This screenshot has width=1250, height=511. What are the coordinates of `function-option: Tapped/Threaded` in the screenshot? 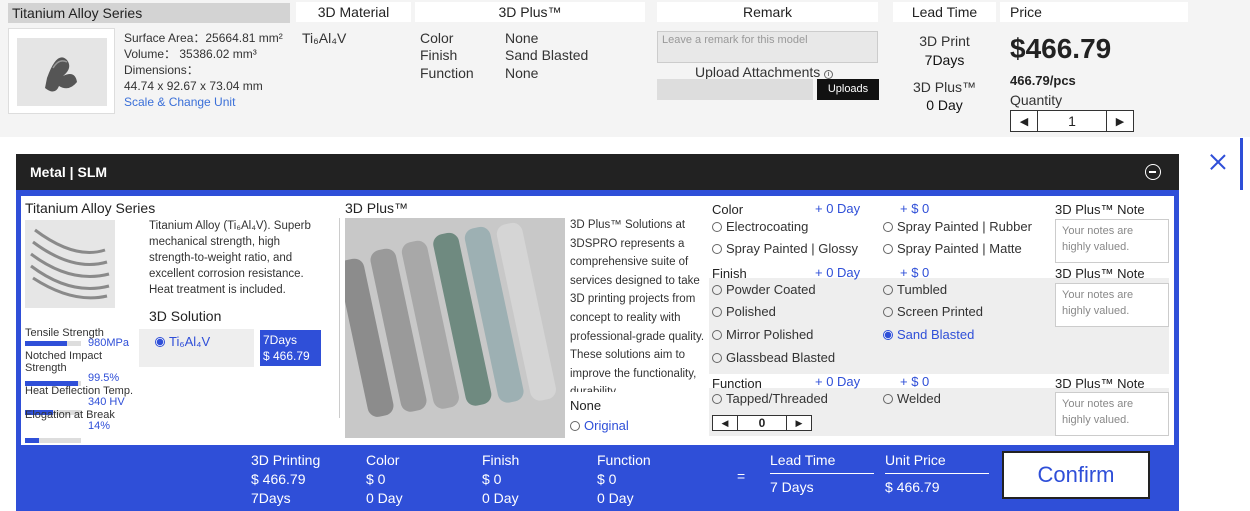 It's located at (770, 398).